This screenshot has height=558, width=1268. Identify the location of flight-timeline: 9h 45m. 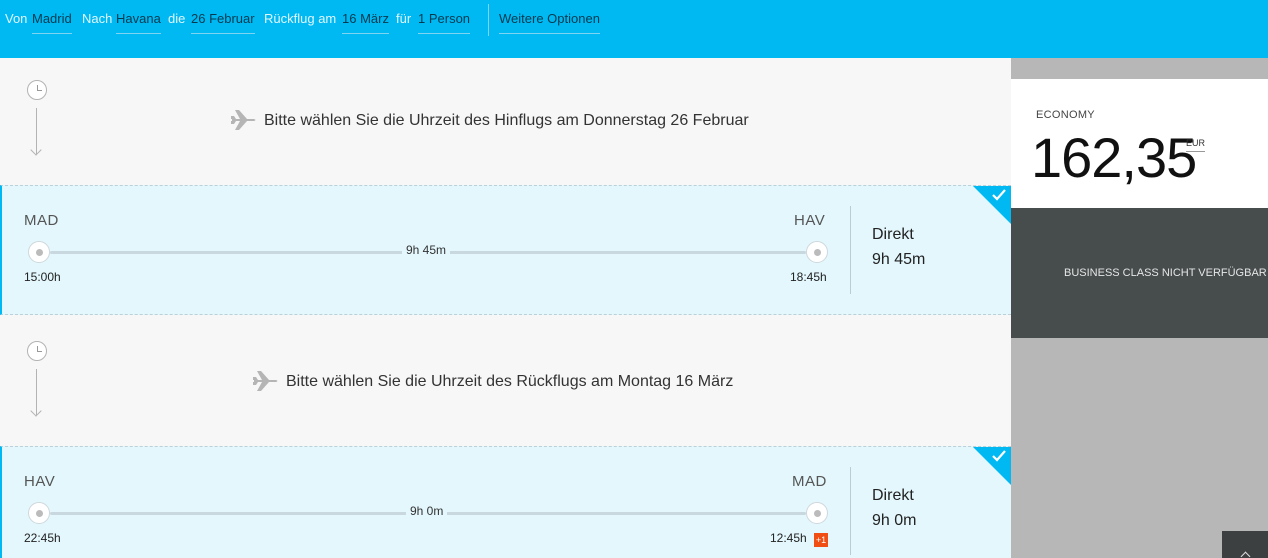
(428, 252).